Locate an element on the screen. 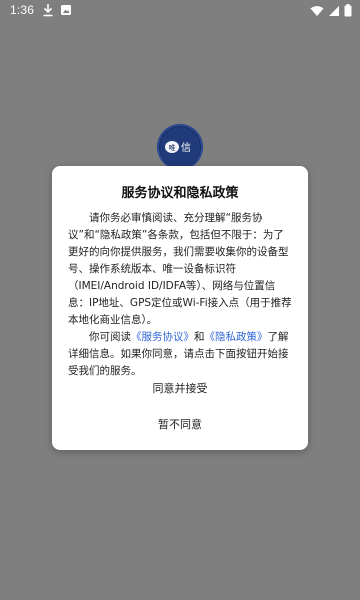 Image resolution: width=360 pixels, height=600 pixels. wifi-icon is located at coordinates (317, 12).